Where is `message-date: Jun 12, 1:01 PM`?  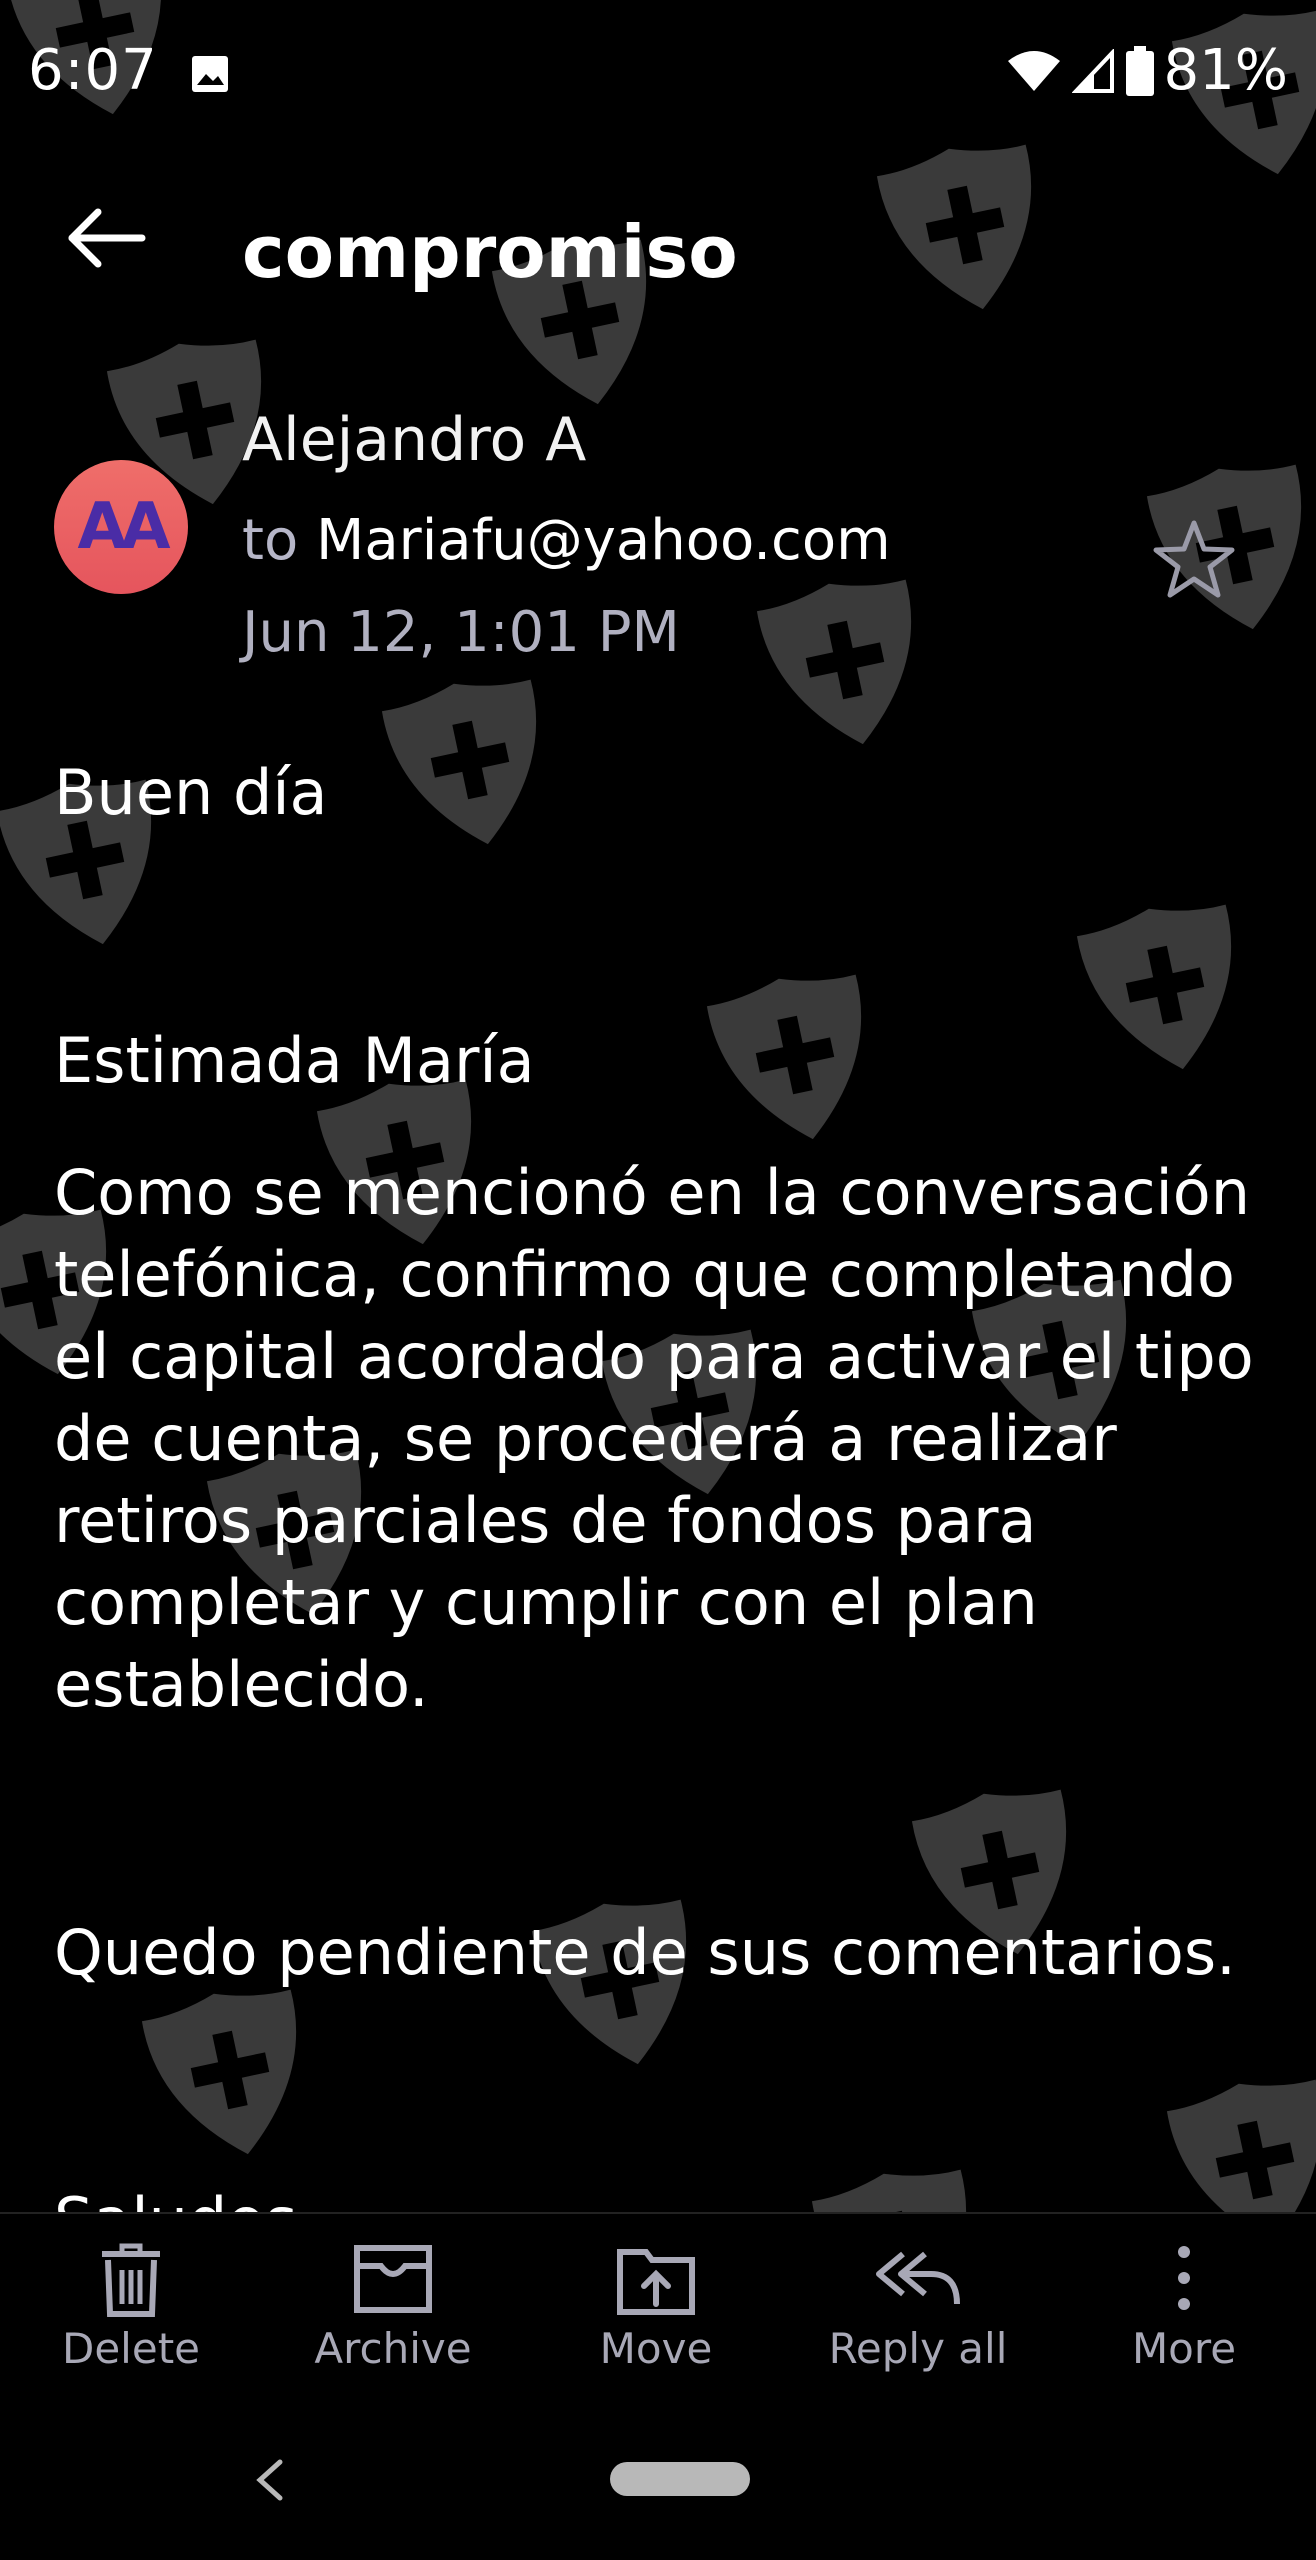
message-date: Jun 12, 1:01 PM is located at coordinates (461, 632).